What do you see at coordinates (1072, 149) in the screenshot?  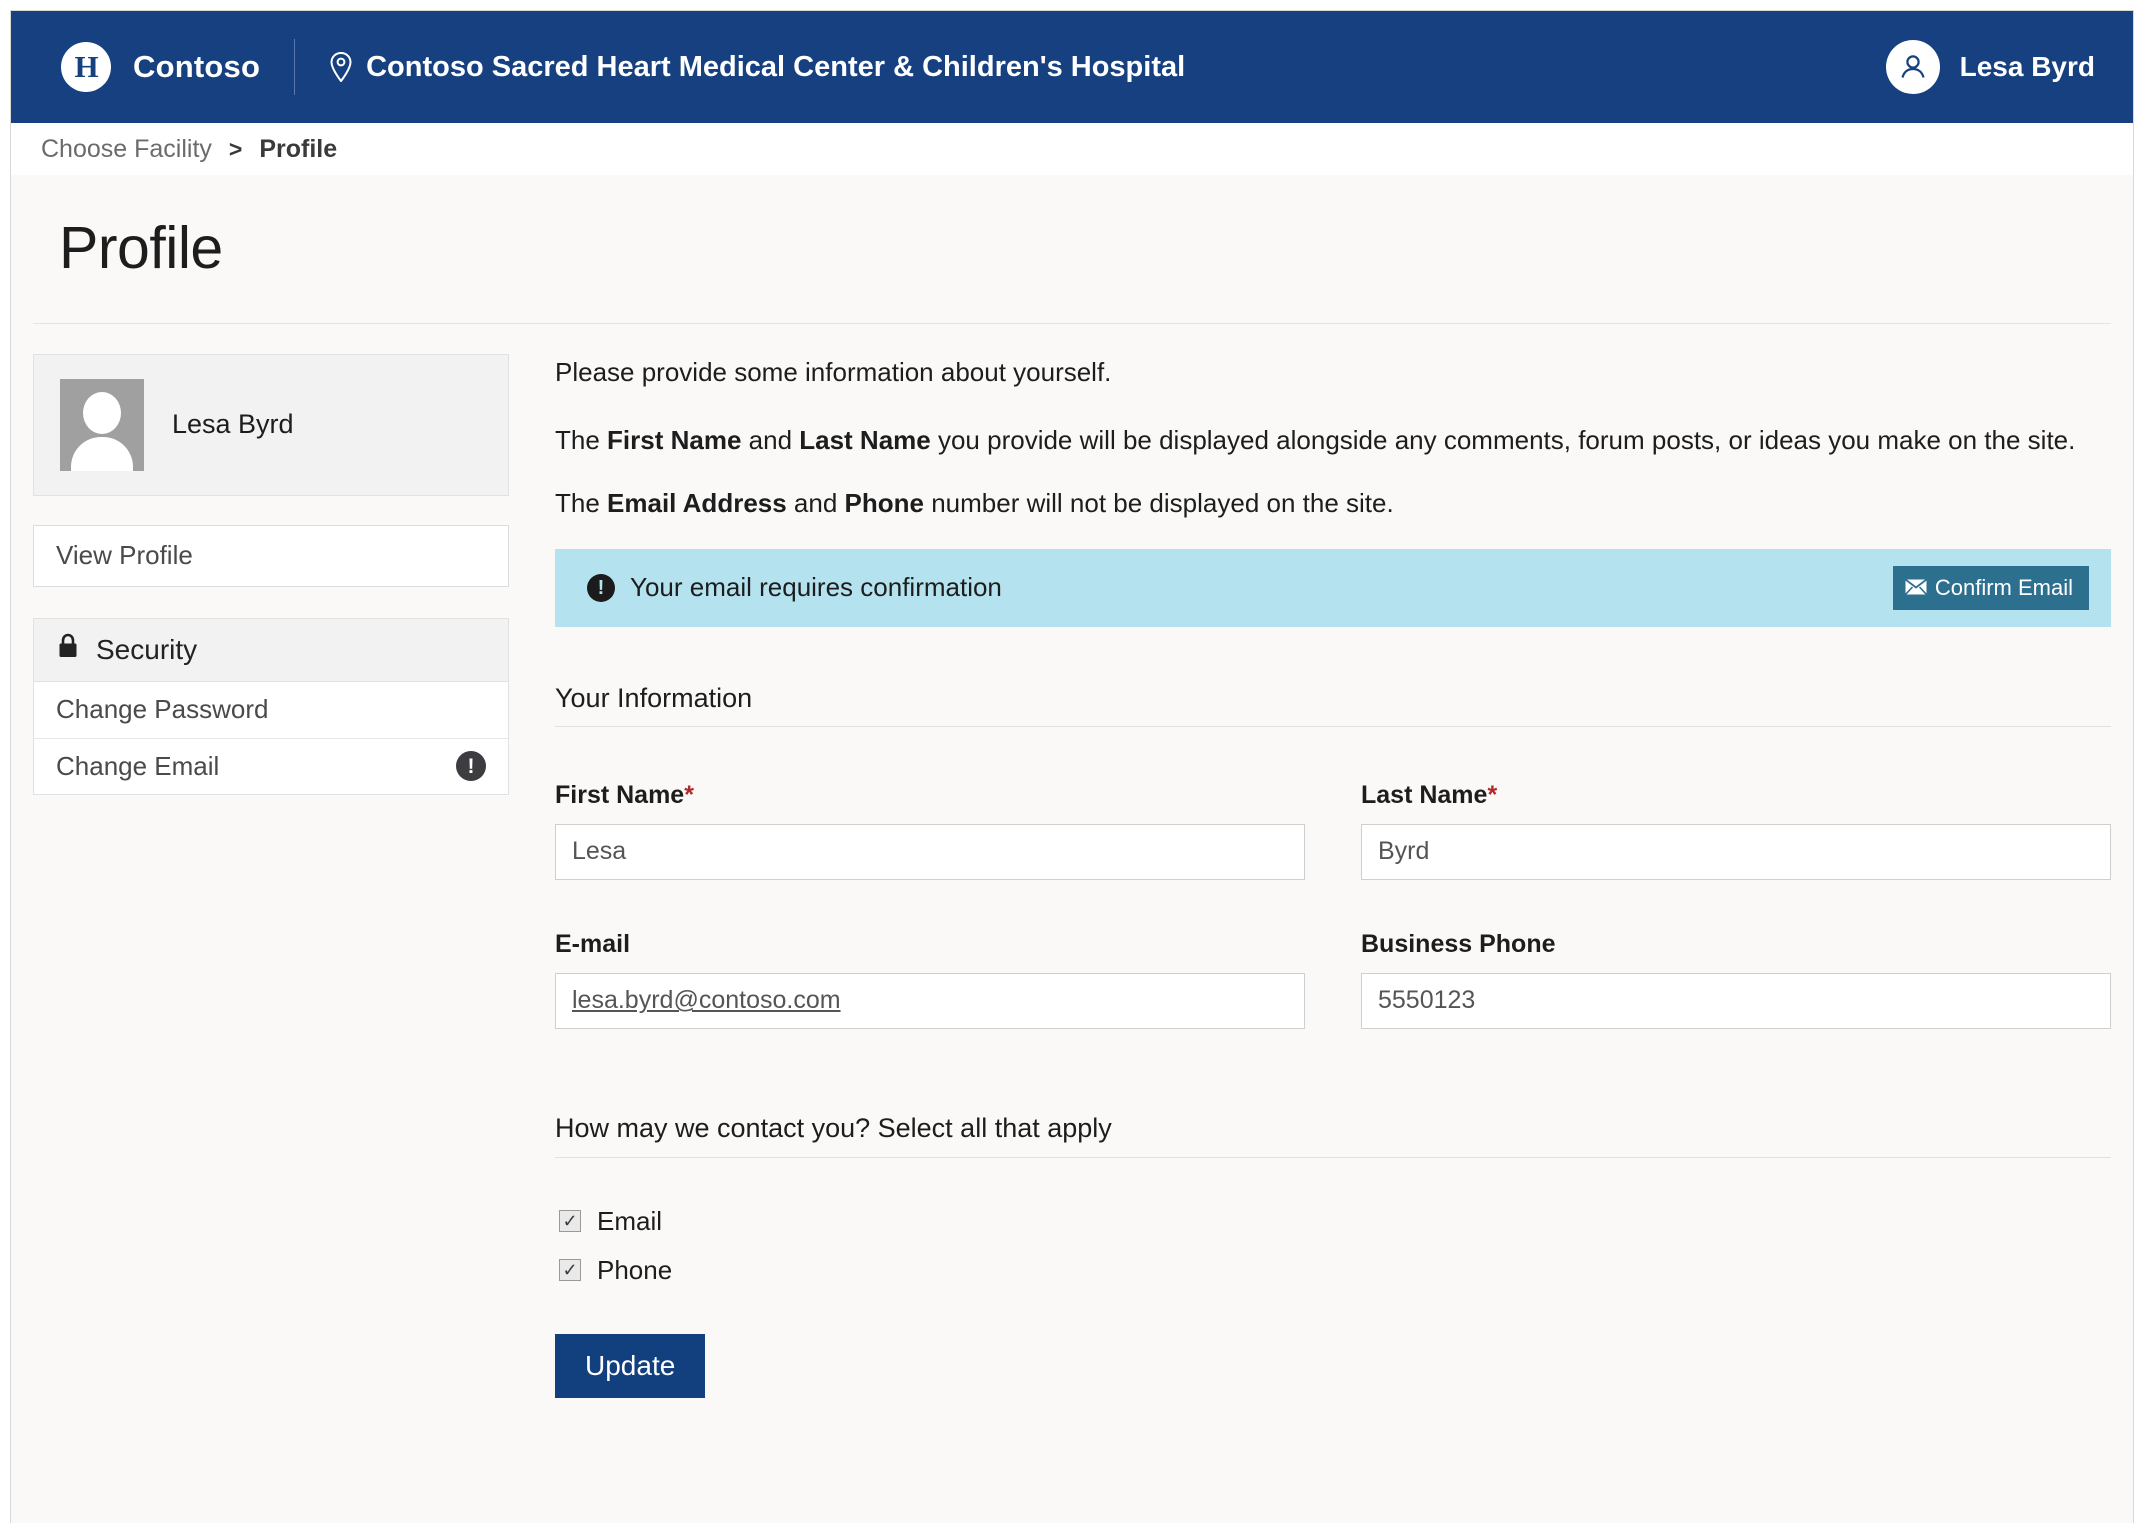 I see `breadcrumb: Choose Facility > Profile` at bounding box center [1072, 149].